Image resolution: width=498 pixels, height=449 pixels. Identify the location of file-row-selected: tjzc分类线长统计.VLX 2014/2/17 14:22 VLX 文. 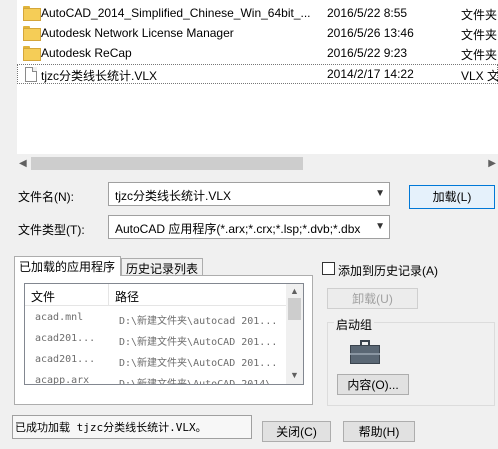
(257, 74).